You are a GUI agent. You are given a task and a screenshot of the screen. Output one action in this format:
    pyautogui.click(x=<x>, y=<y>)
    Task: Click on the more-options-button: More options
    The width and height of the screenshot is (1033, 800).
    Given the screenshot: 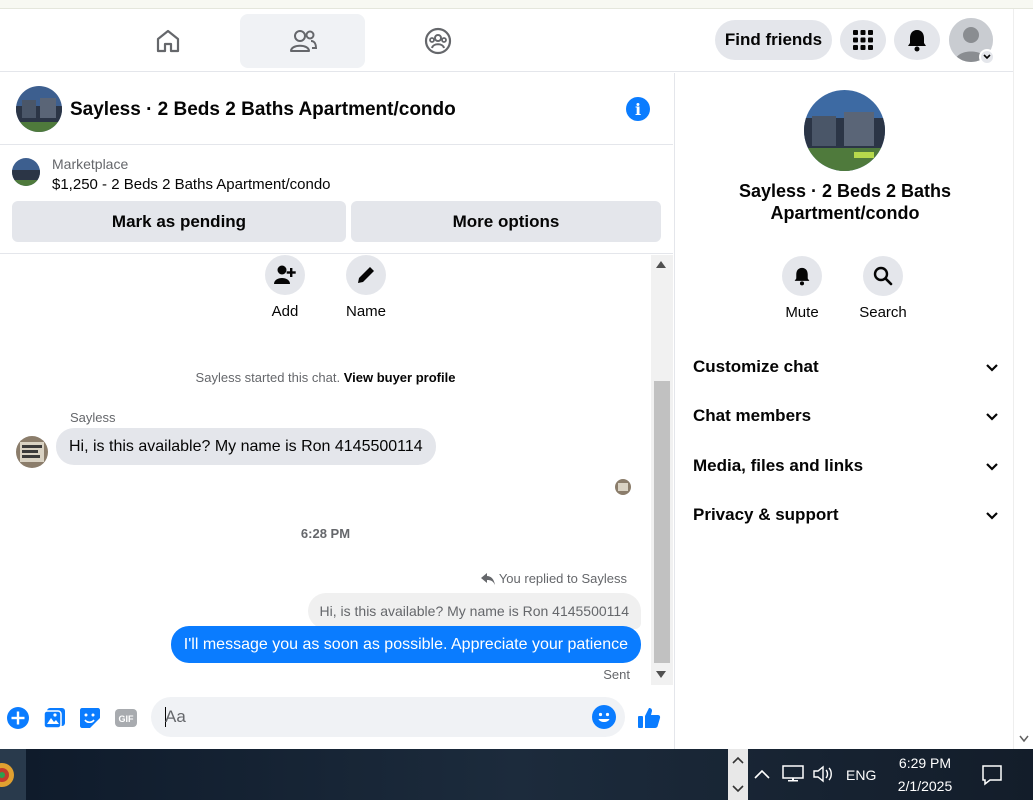 What is the action you would take?
    pyautogui.click(x=506, y=221)
    